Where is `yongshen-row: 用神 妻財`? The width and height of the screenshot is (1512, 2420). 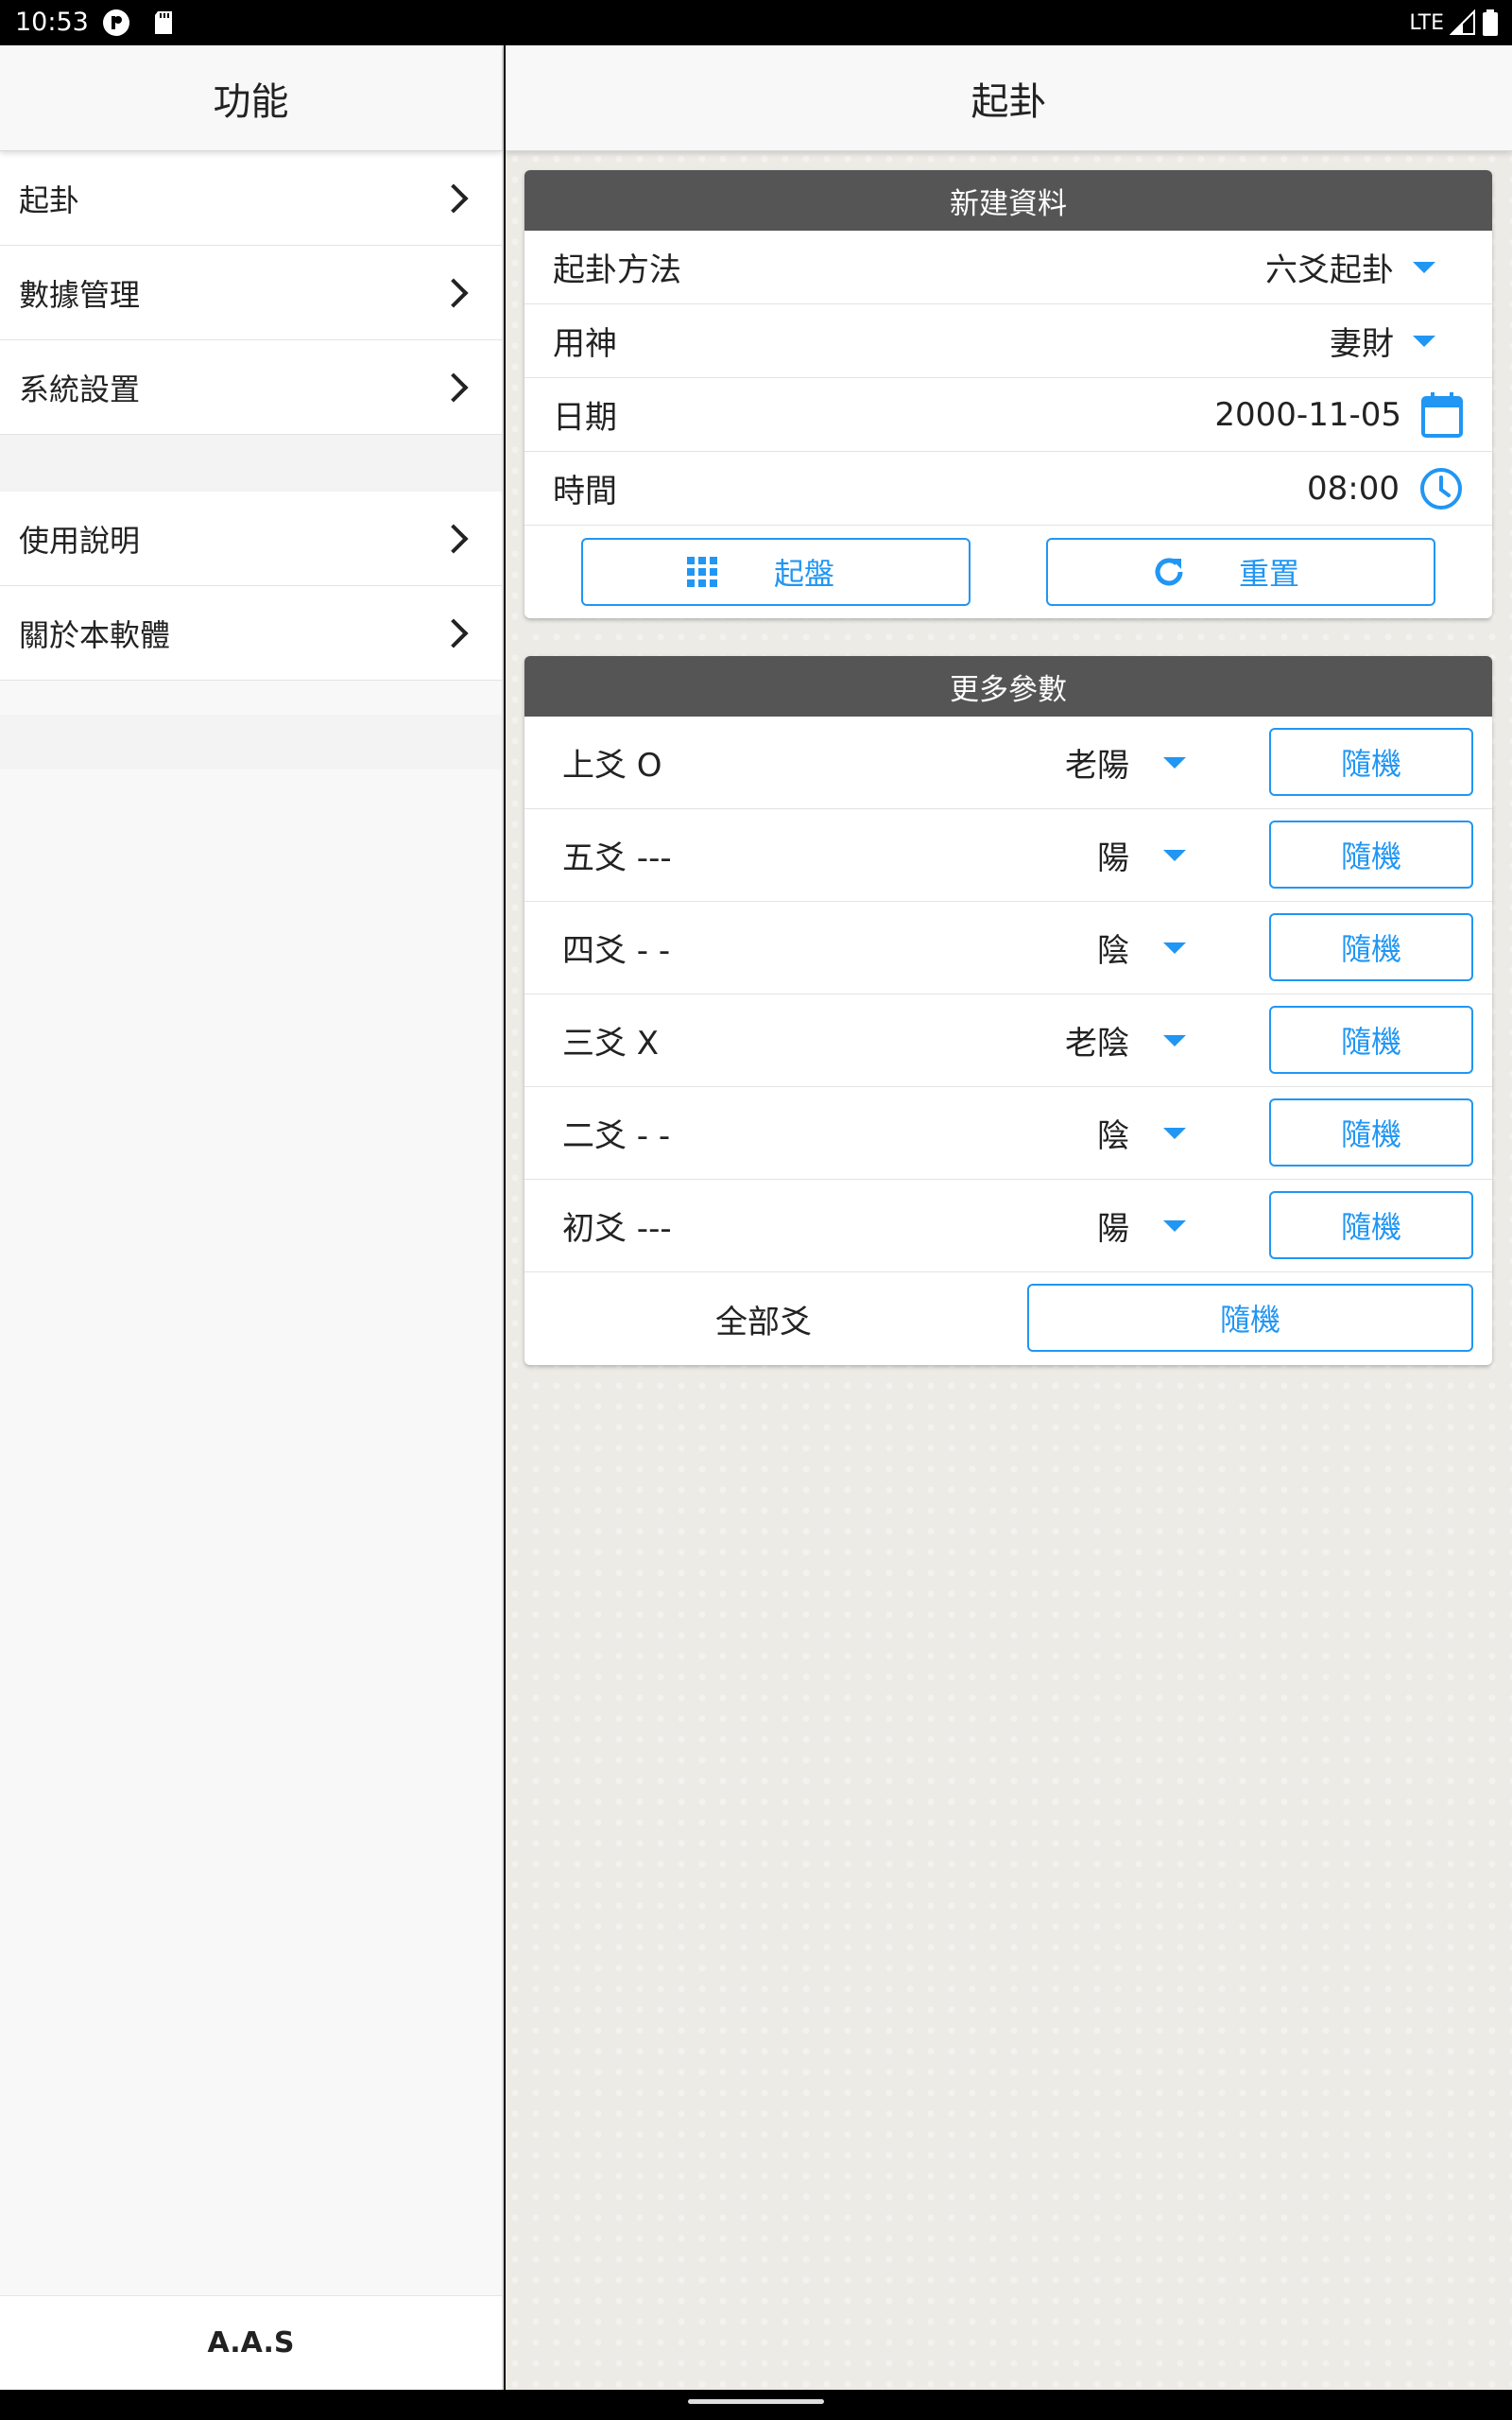
yongshen-row: 用神 妻財 is located at coordinates (1008, 341).